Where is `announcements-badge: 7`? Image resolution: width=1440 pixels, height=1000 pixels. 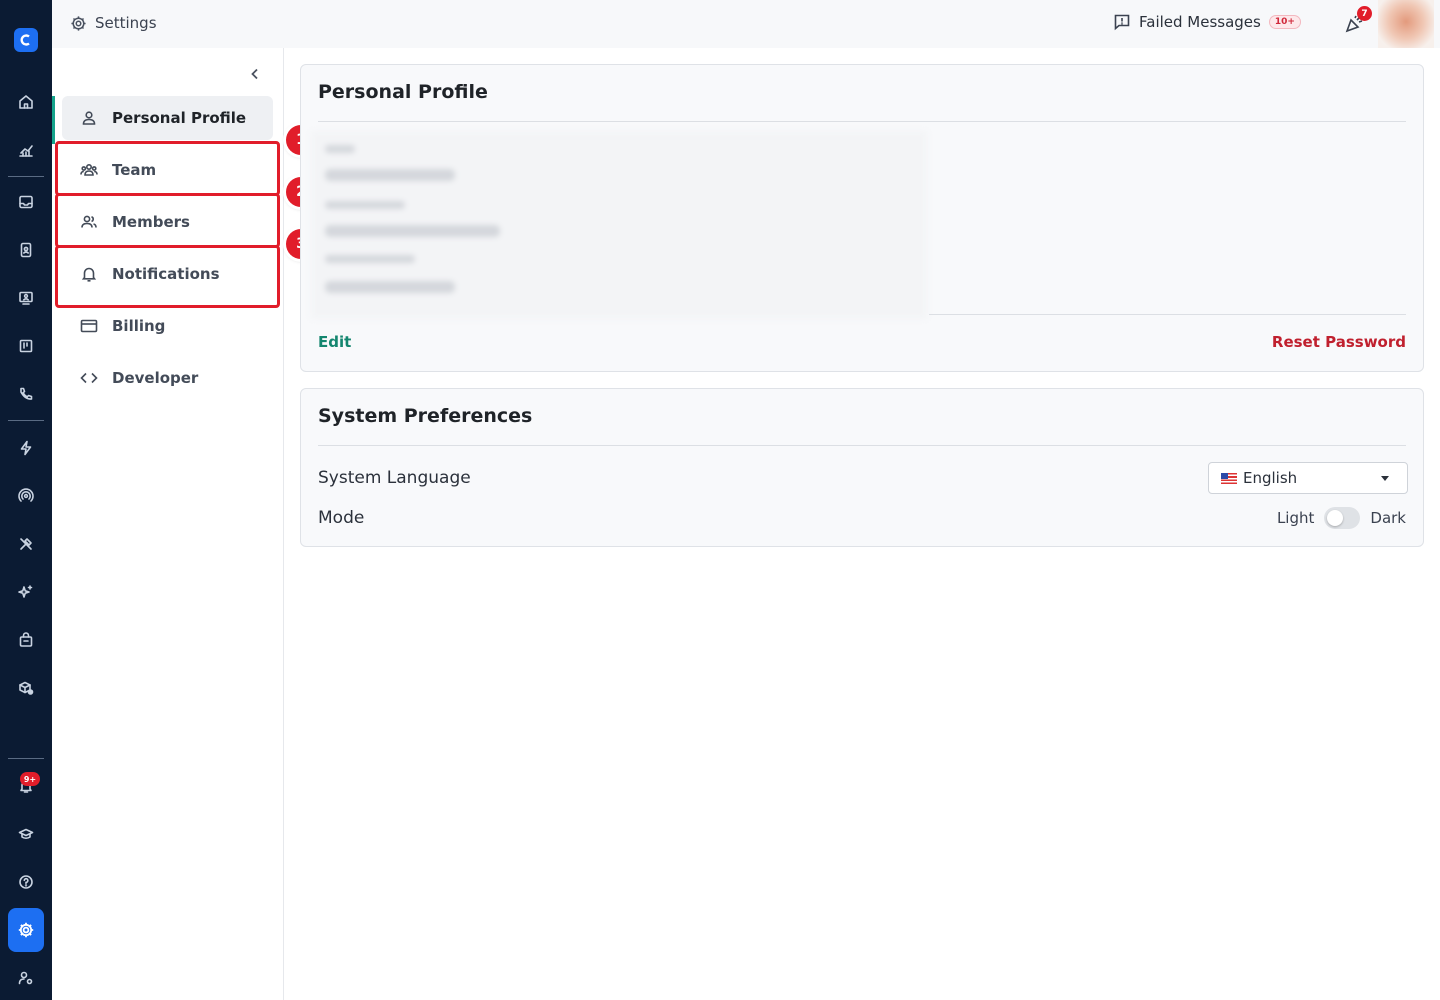 announcements-badge: 7 is located at coordinates (1364, 13).